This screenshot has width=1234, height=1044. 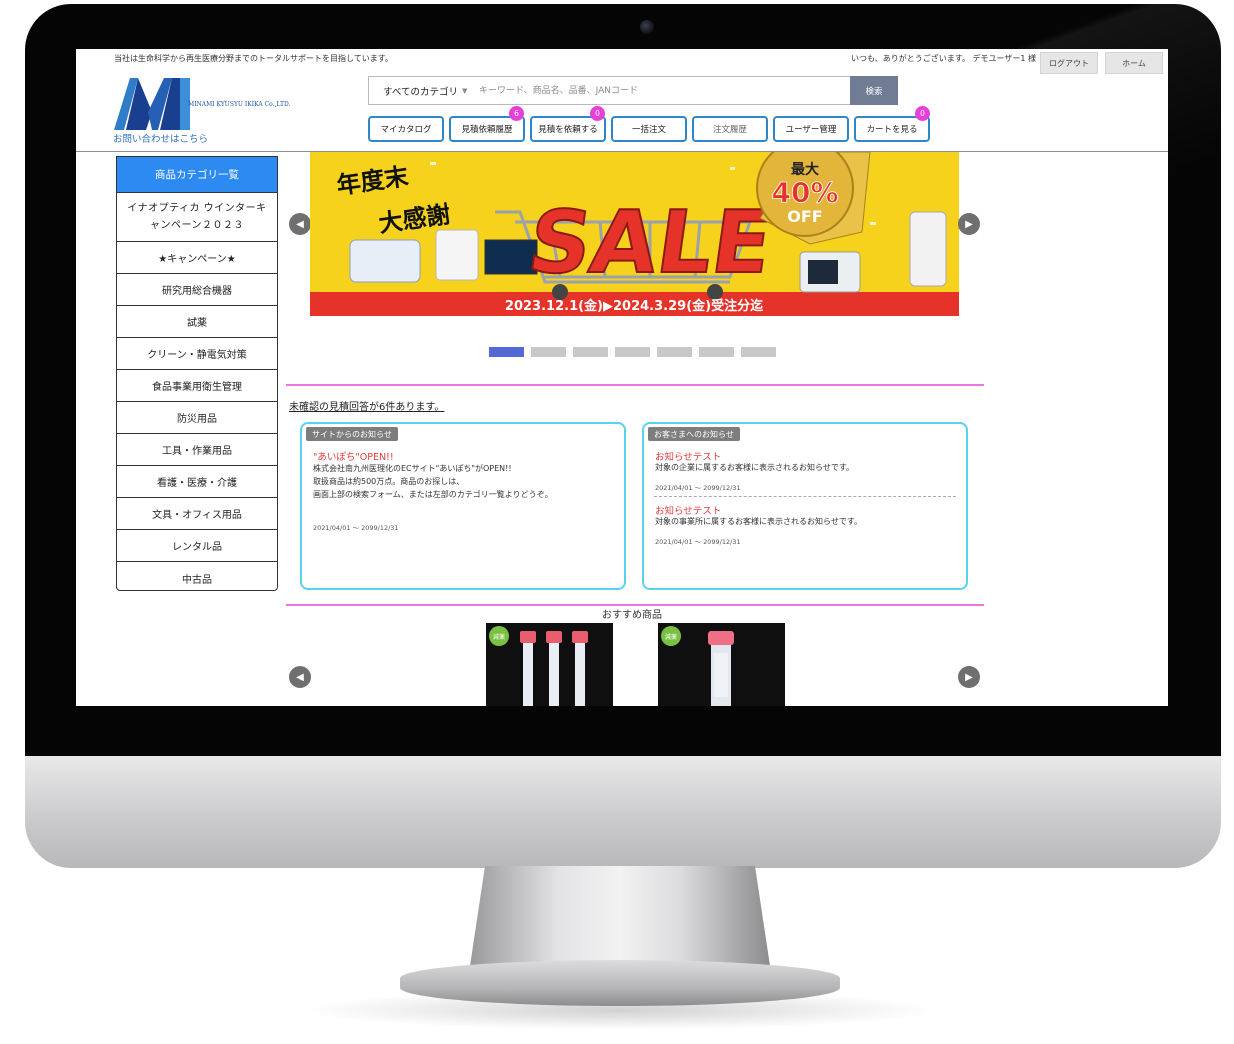 I want to click on monitor-chin, so click(x=623, y=812).